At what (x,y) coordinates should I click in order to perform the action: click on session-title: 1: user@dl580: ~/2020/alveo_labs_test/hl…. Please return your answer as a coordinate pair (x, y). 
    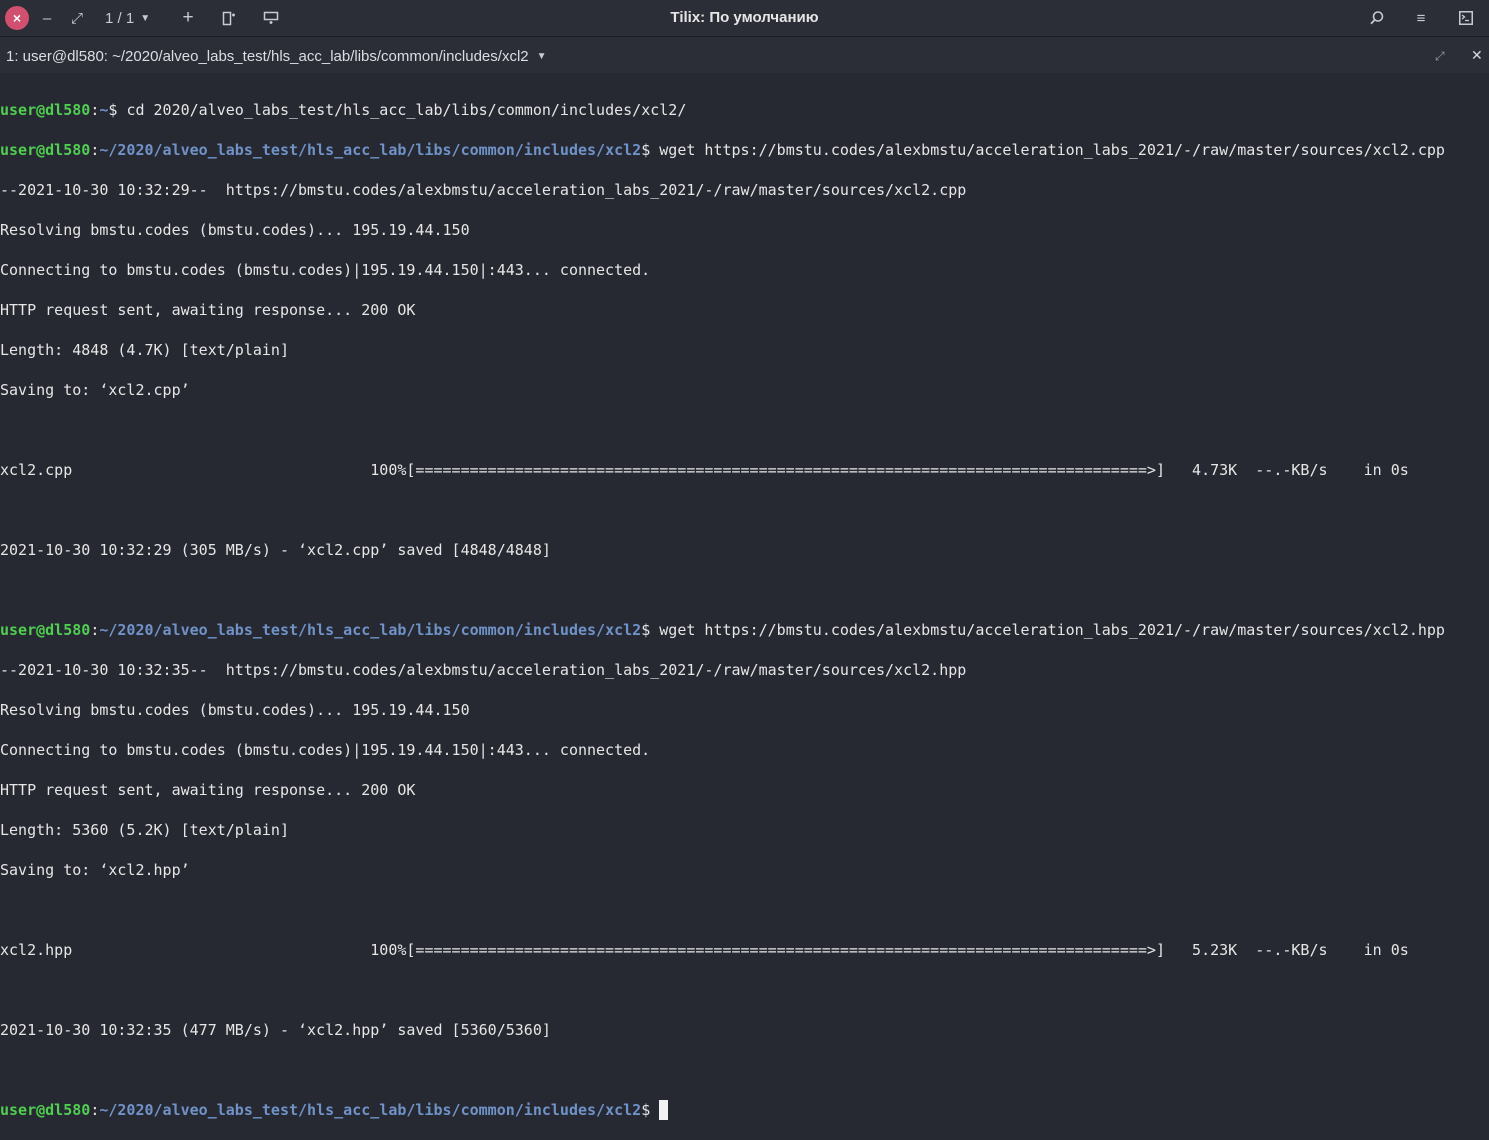
    Looking at the image, I should click on (267, 56).